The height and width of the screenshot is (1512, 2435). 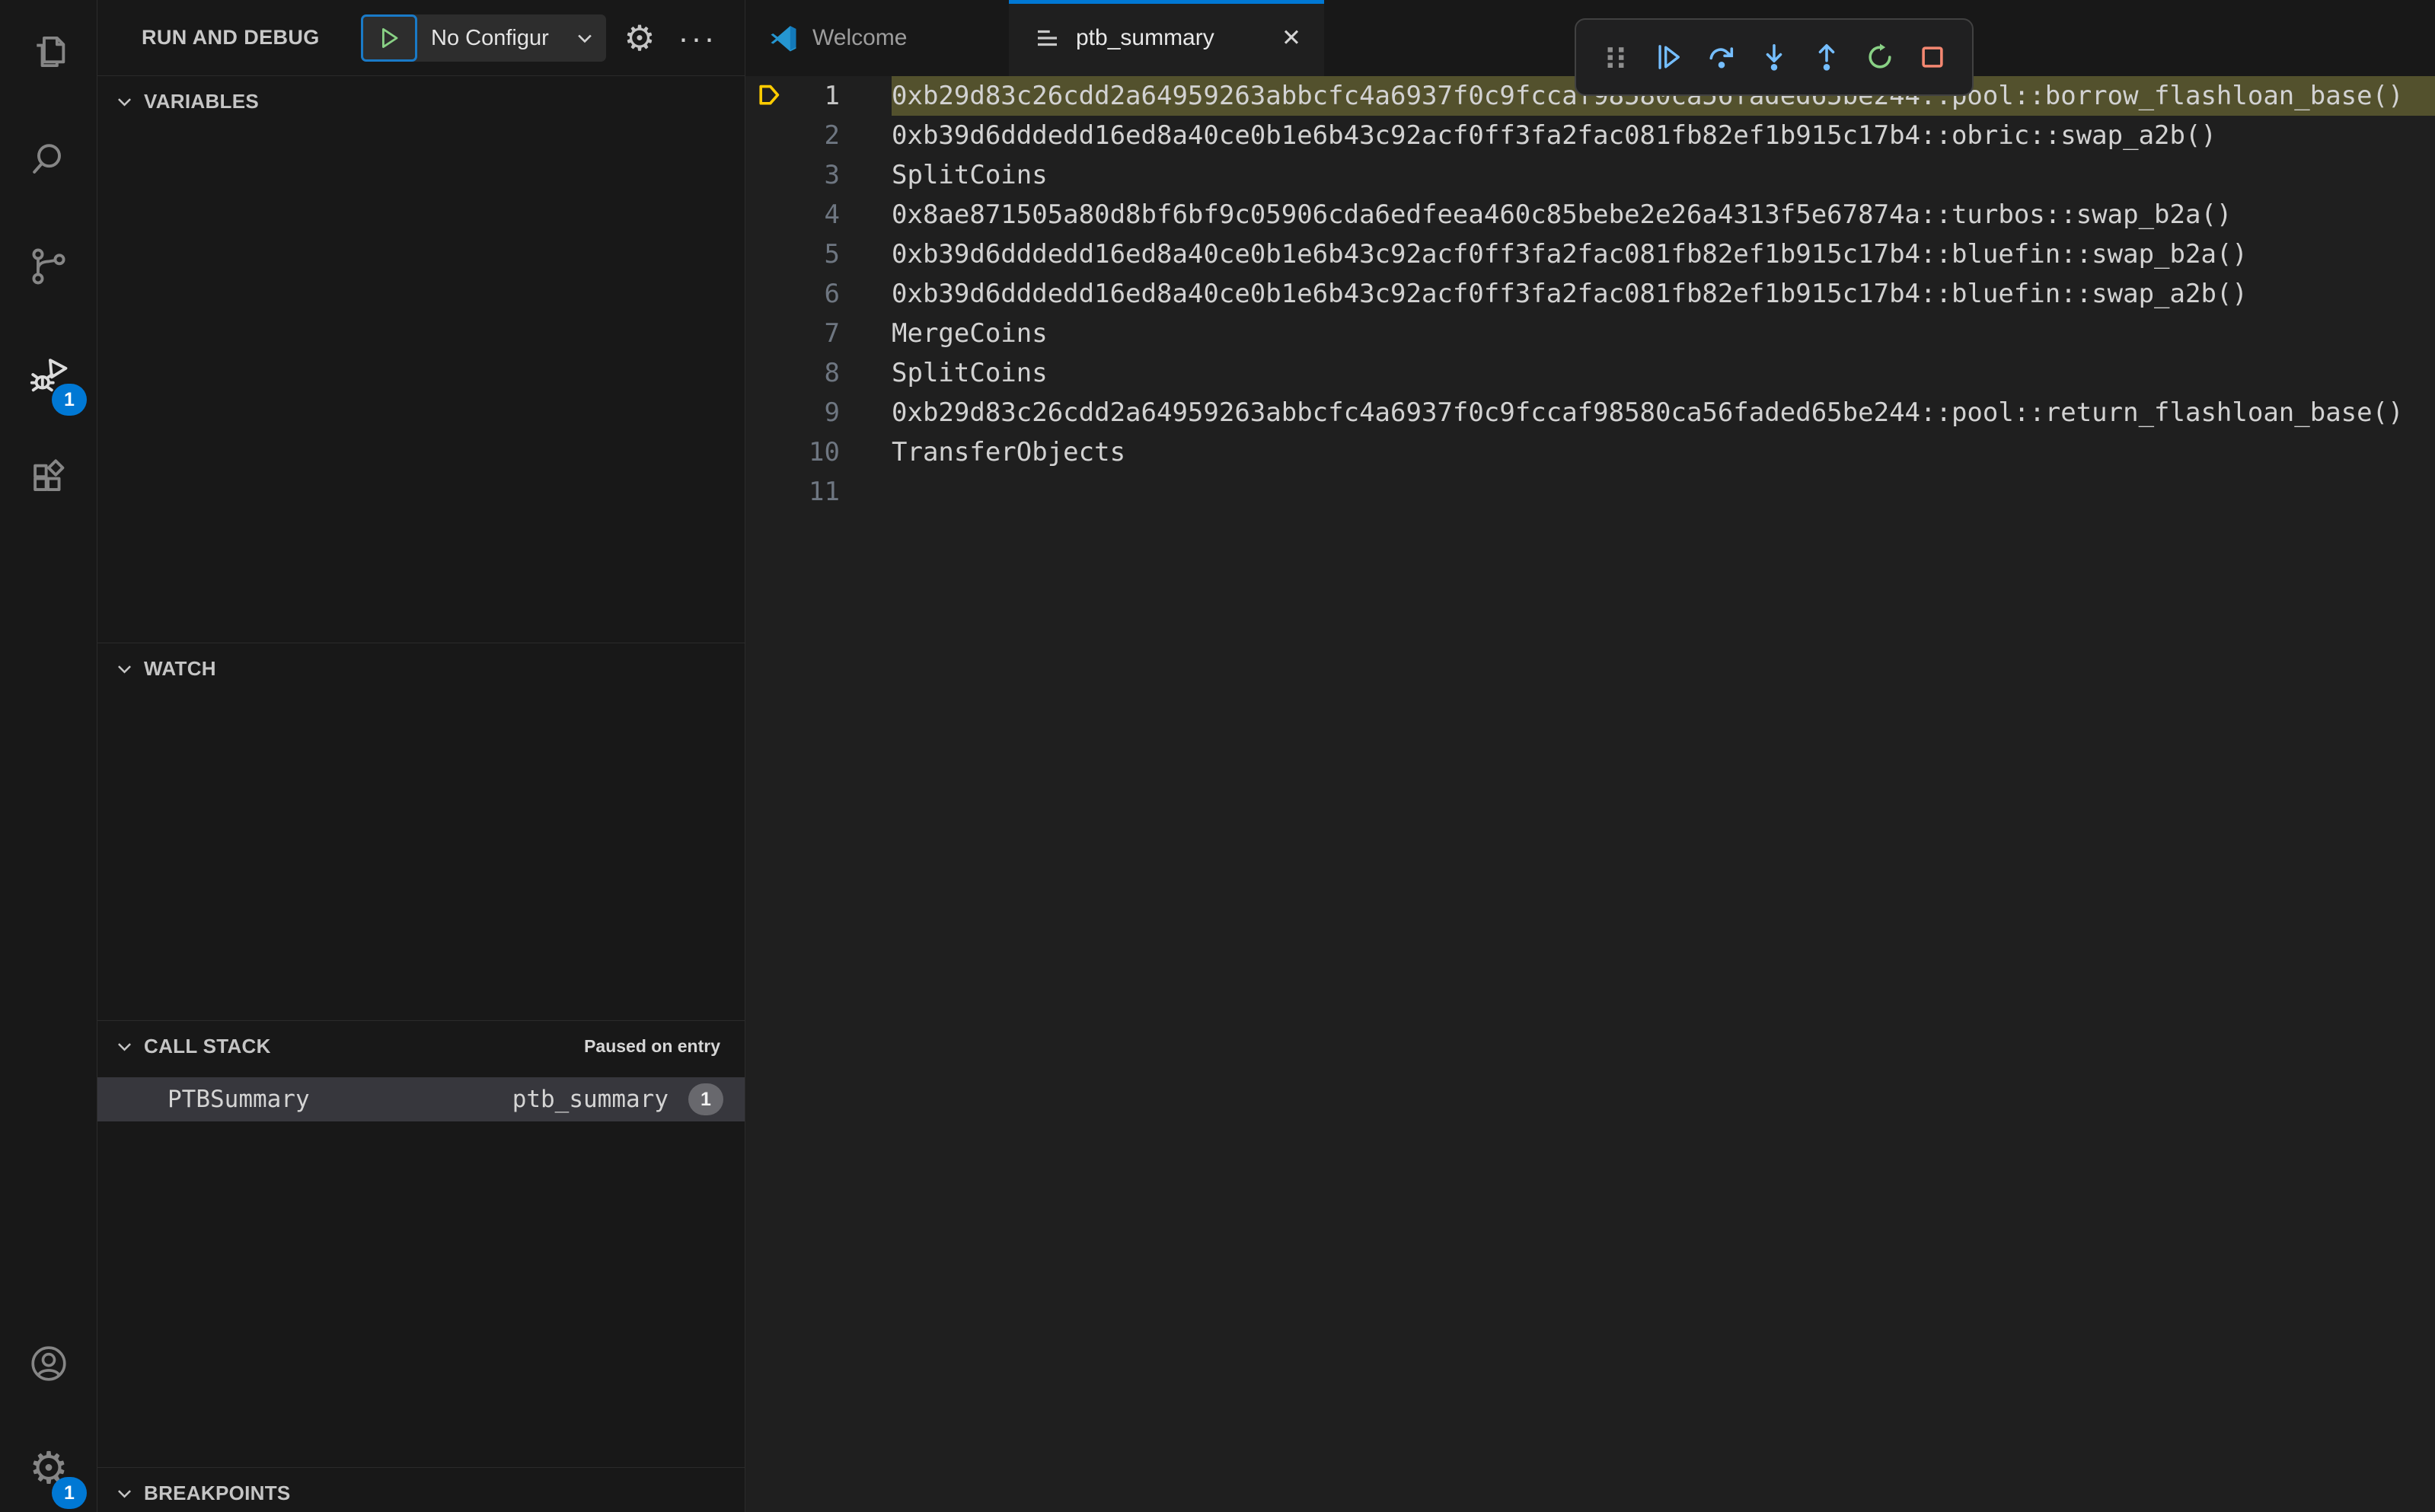 I want to click on vscode-logo-icon, so click(x=783, y=39).